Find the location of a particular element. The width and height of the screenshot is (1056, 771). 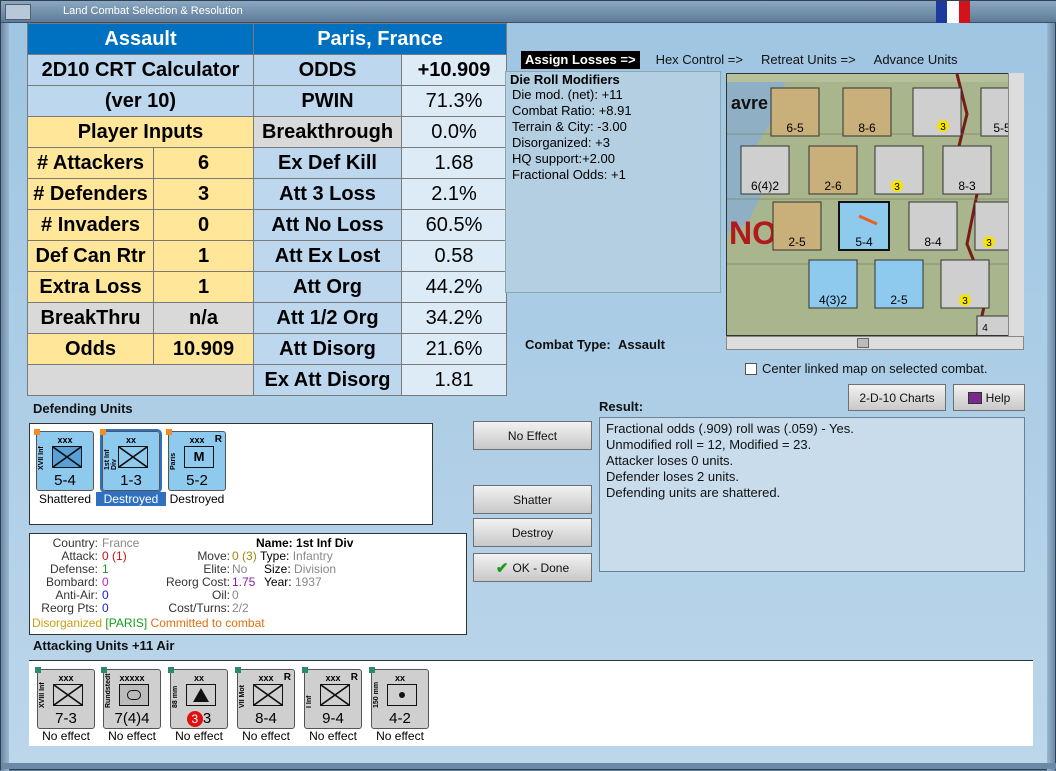

calc-result-label: Att 1/2 Org is located at coordinates (327, 318).